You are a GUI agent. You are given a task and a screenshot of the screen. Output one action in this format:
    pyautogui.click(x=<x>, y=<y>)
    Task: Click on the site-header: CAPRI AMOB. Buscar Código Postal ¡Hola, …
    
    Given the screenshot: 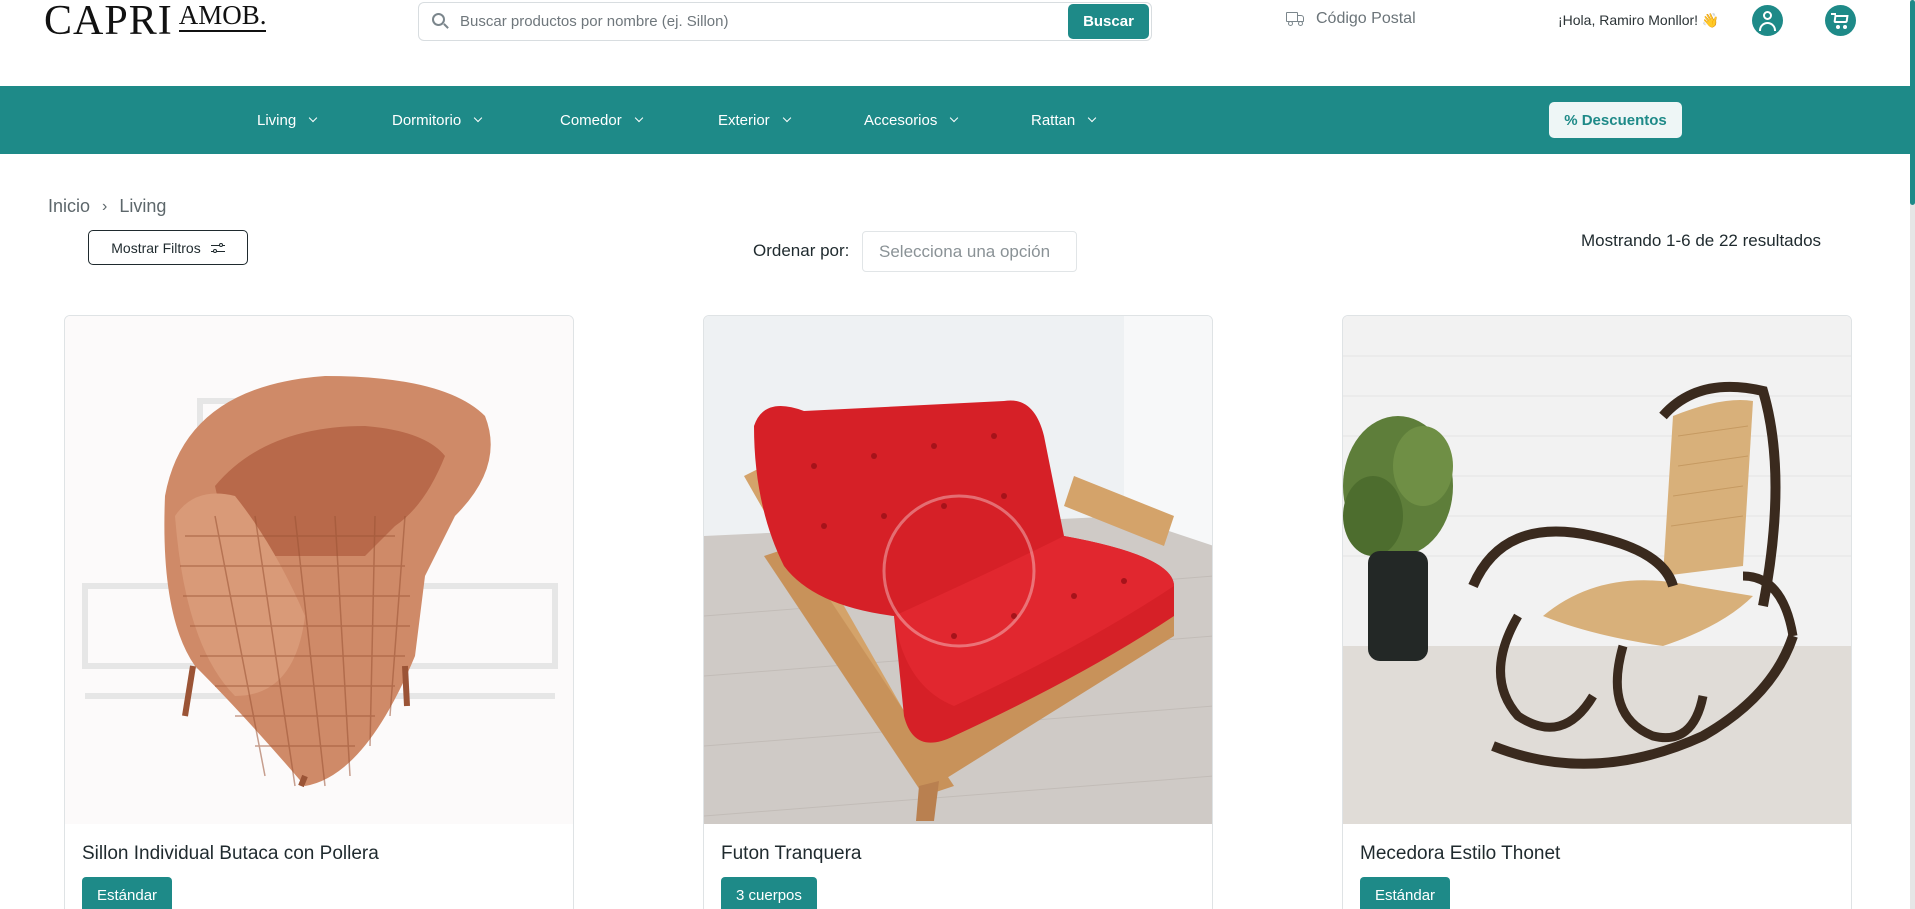 What is the action you would take?
    pyautogui.click(x=957, y=43)
    